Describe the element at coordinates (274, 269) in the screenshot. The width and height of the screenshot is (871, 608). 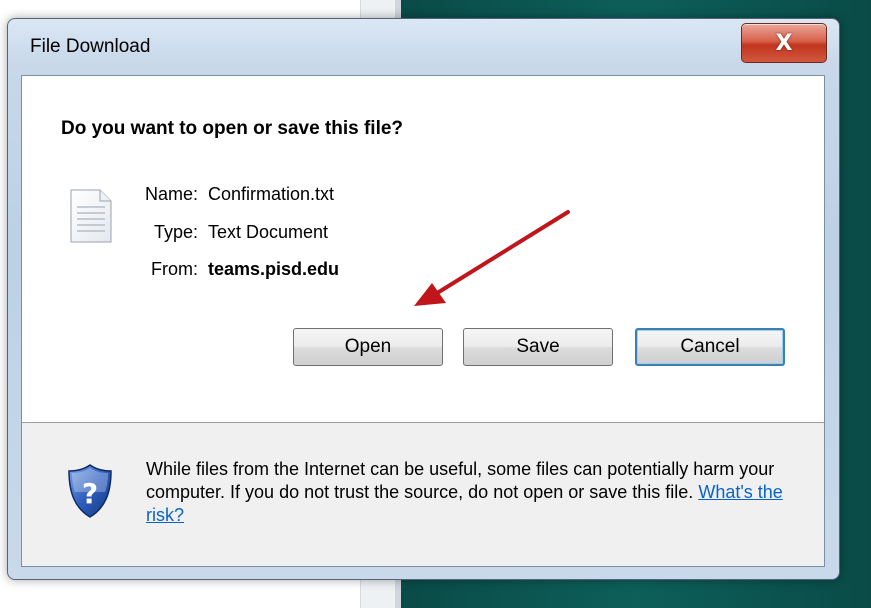
I see `file-from-value: teams.pisd.edu` at that location.